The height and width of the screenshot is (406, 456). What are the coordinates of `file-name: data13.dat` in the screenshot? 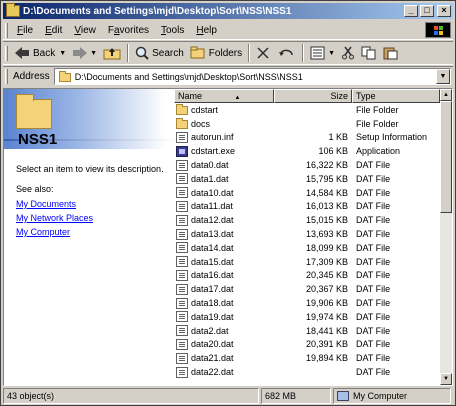 It's located at (212, 234).